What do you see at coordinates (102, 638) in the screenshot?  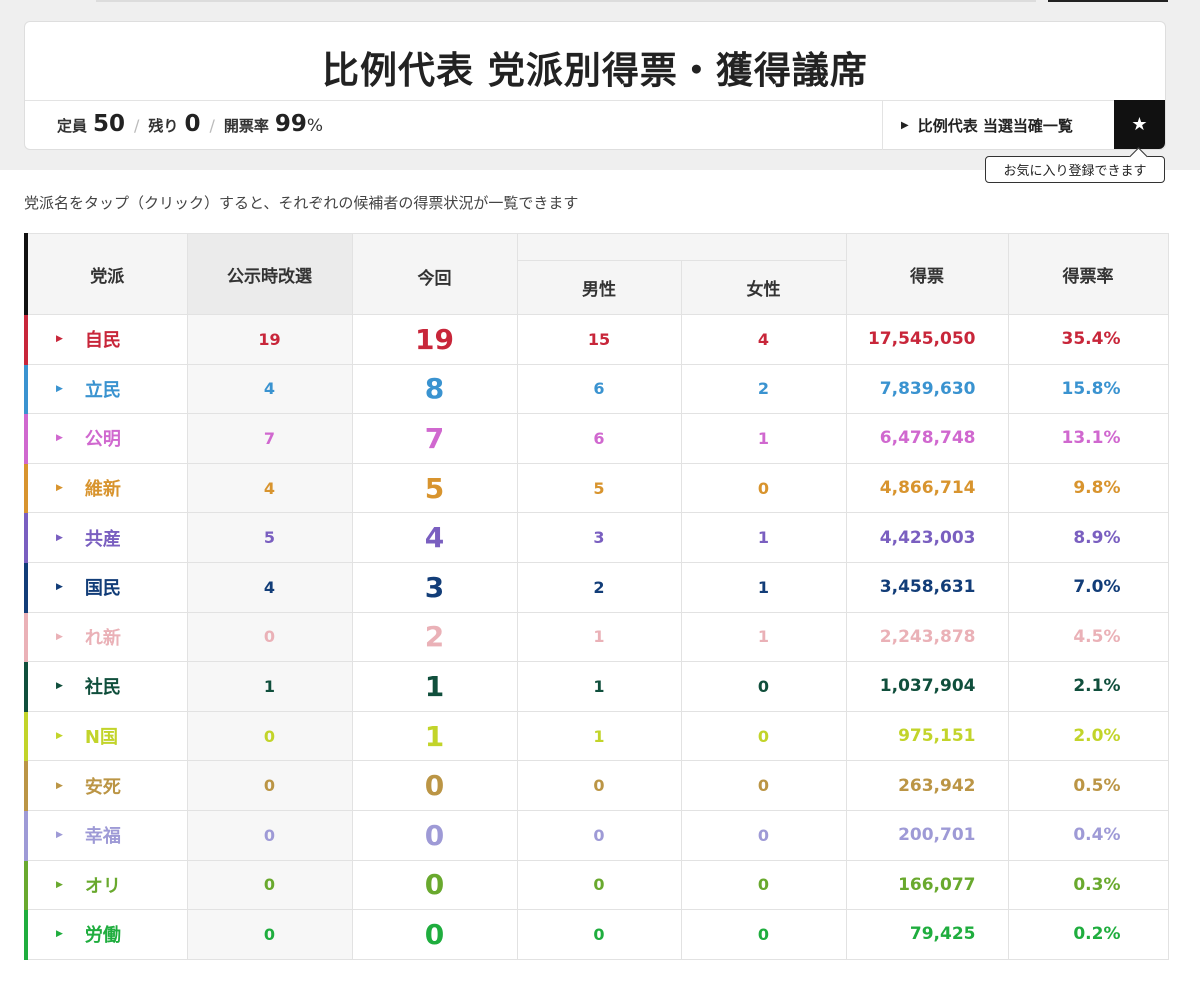 I see `party-name: れ新` at bounding box center [102, 638].